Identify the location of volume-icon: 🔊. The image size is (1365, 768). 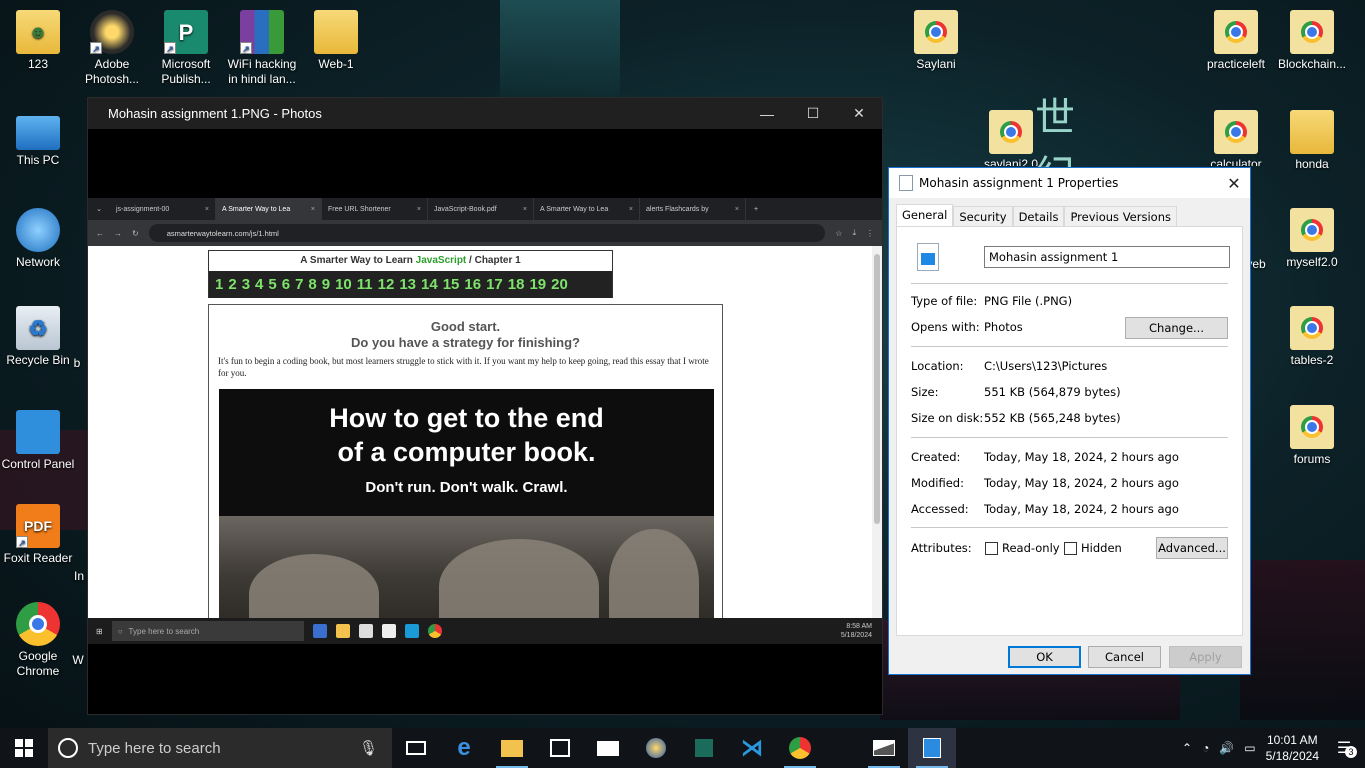
(1226, 748).